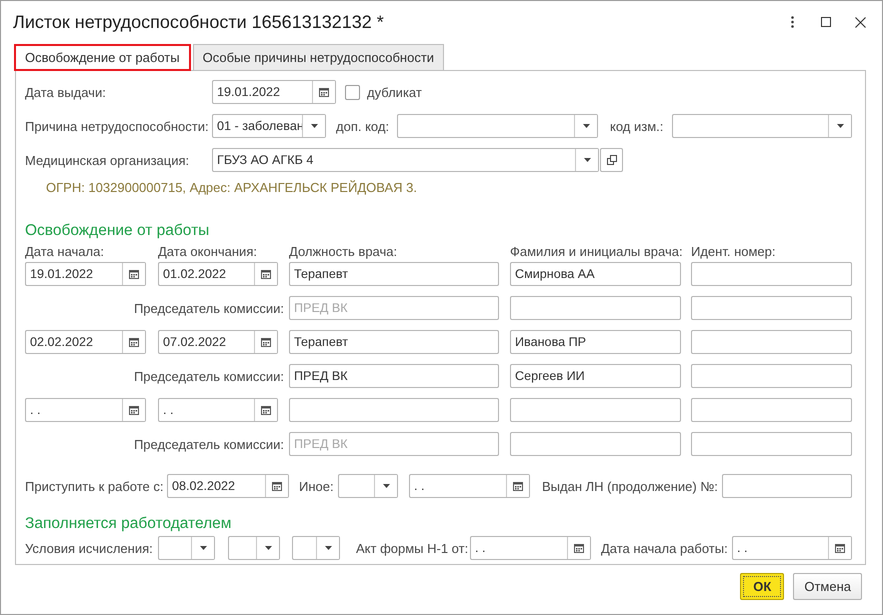 The height and width of the screenshot is (615, 883). Describe the element at coordinates (117, 231) in the screenshot. I see `section-heading: Освобождение от работы` at that location.